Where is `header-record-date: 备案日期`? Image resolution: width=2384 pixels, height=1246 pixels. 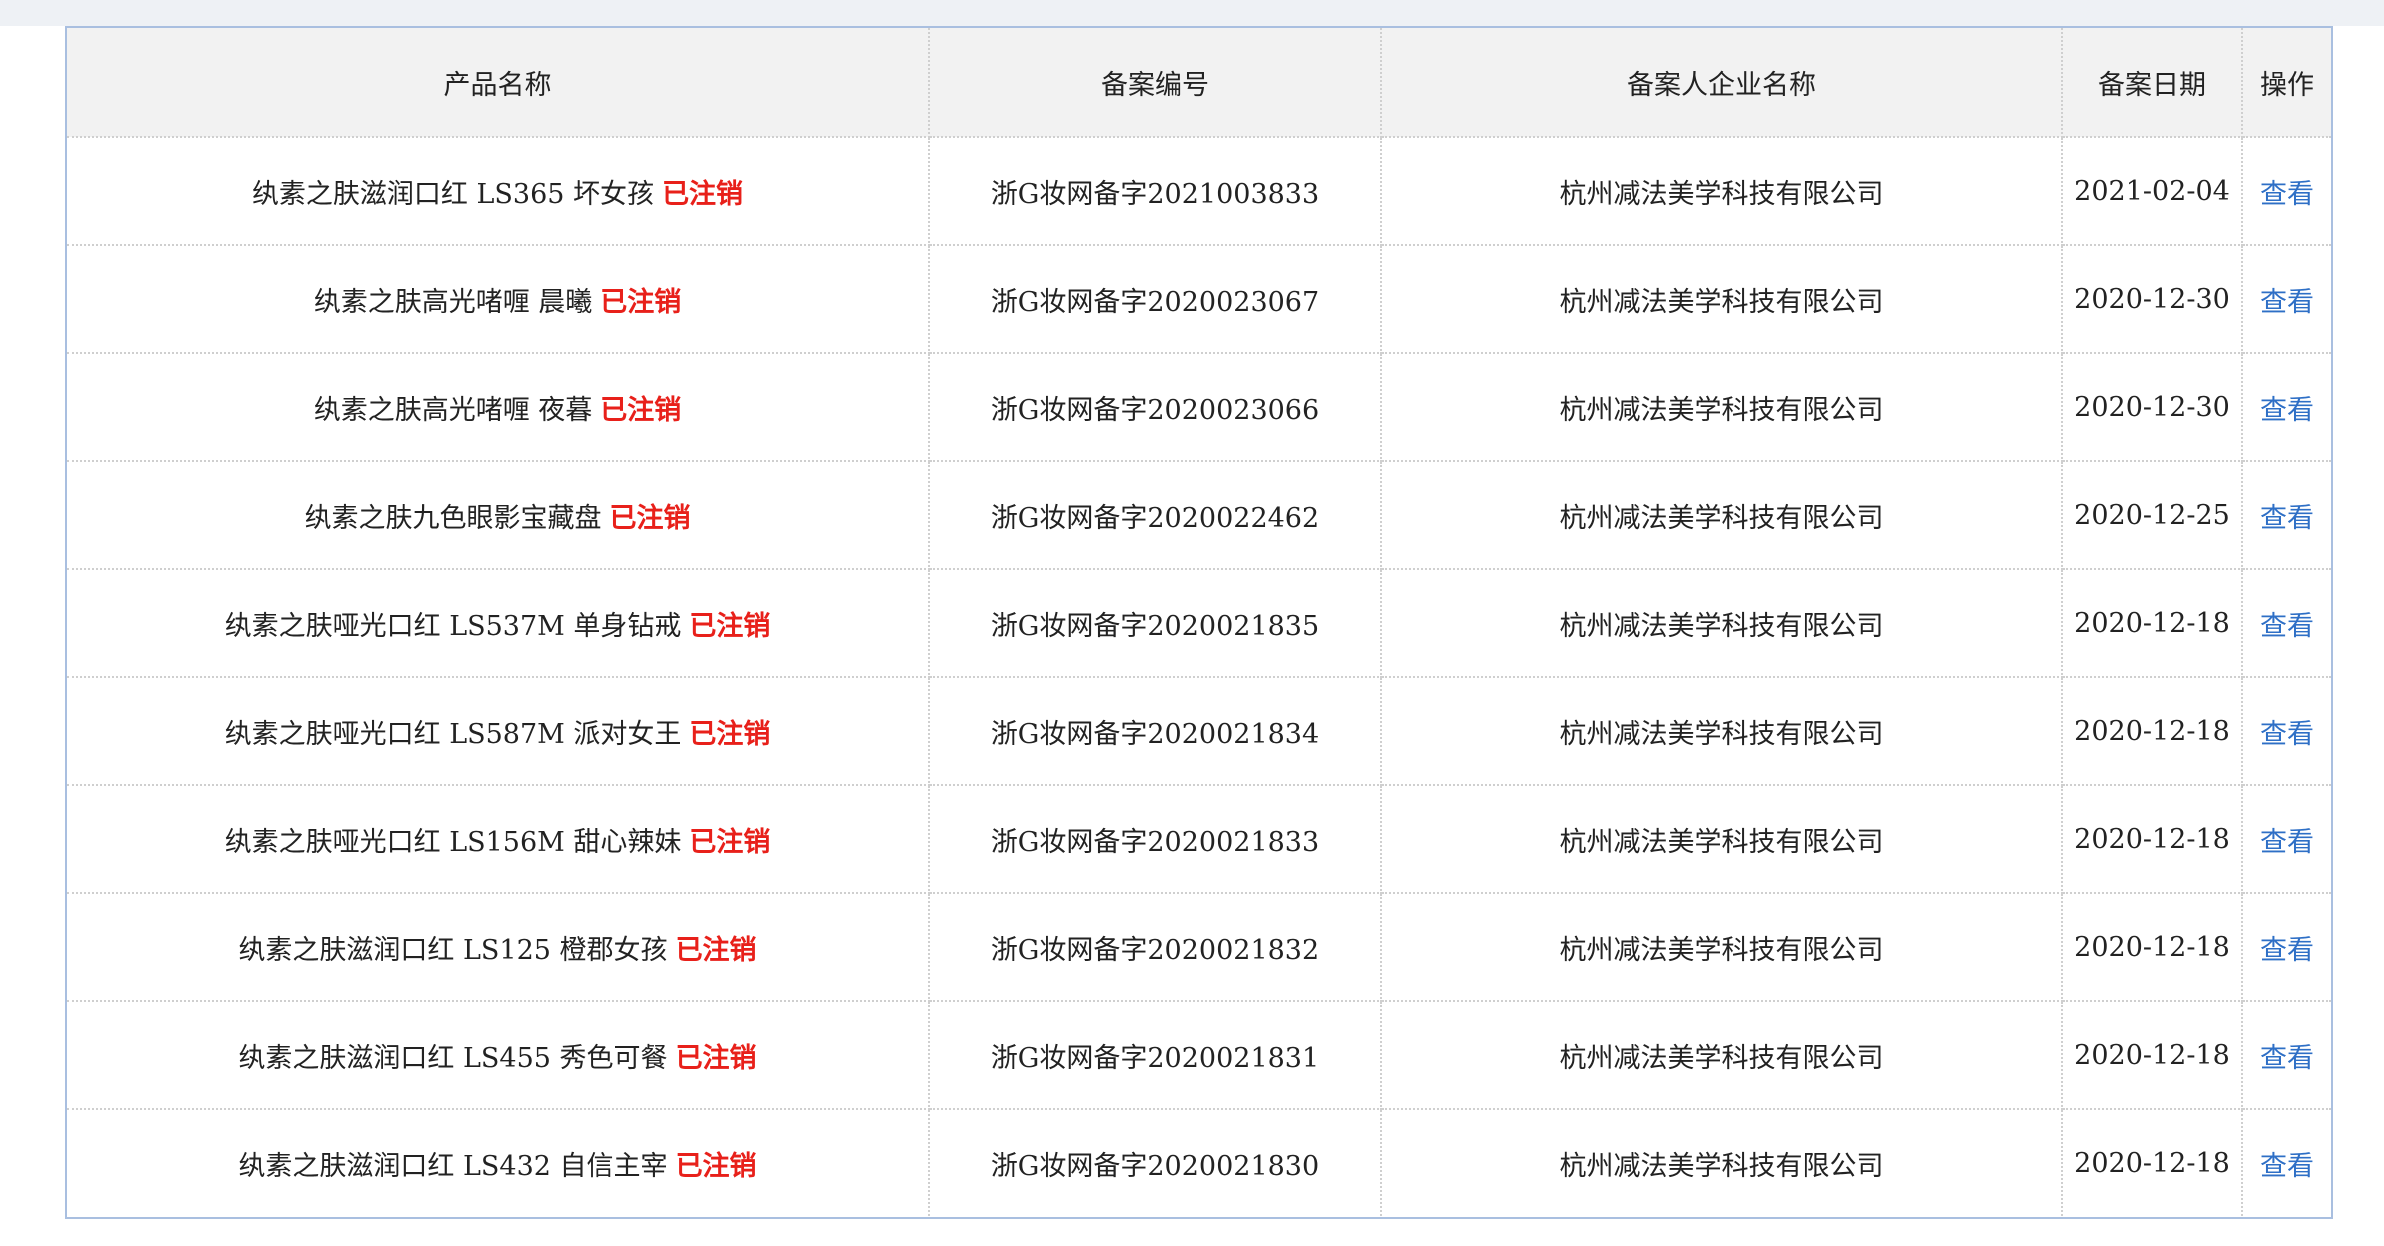 header-record-date: 备案日期 is located at coordinates (2152, 83).